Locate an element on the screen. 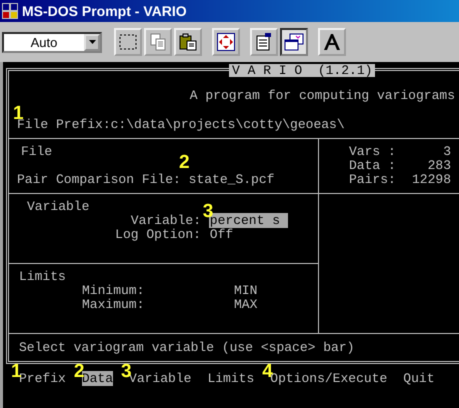 The height and width of the screenshot is (408, 459). stat-value: 3 is located at coordinates (447, 152).